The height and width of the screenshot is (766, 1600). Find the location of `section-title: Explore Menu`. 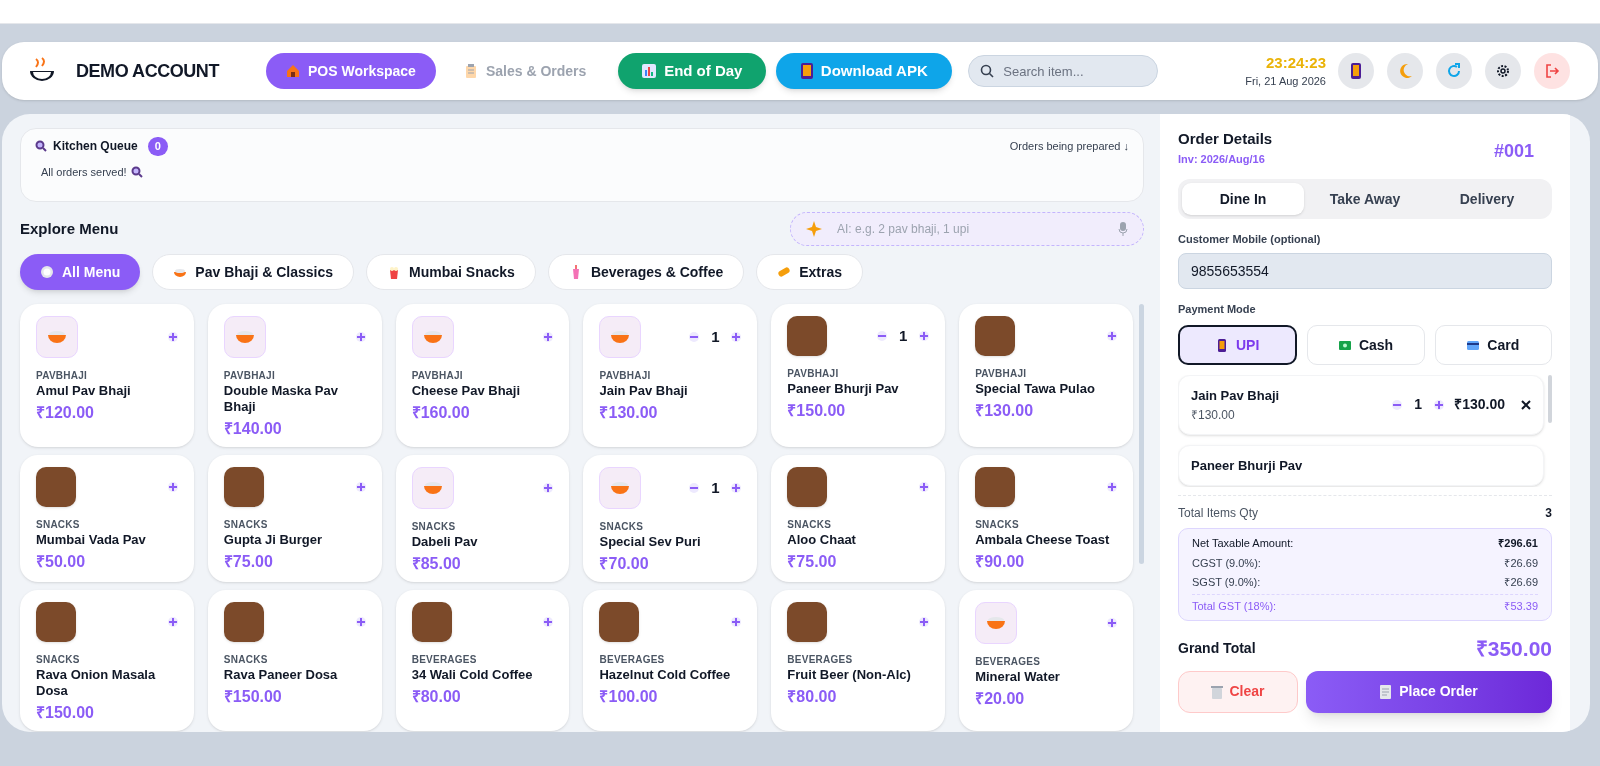

section-title: Explore Menu is located at coordinates (69, 228).